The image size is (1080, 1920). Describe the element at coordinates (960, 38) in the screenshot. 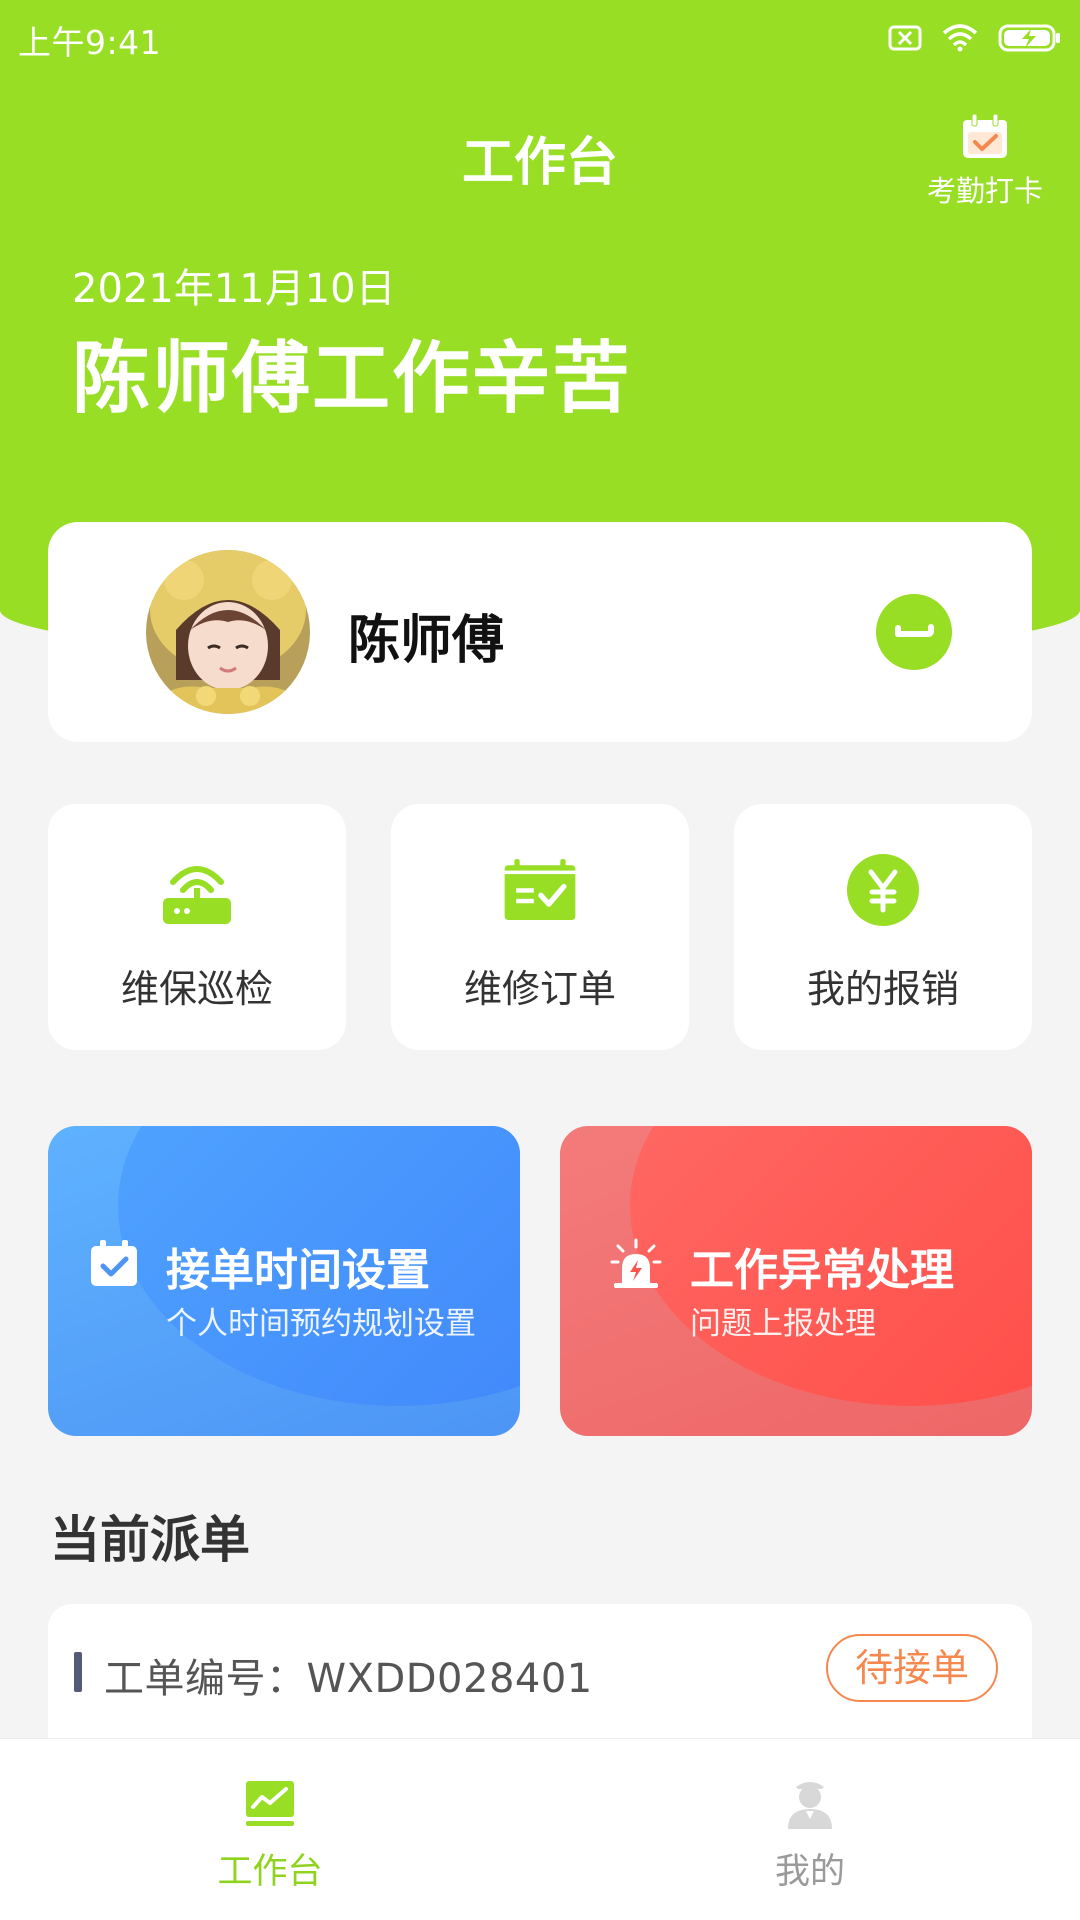

I see `wifi-icon` at that location.